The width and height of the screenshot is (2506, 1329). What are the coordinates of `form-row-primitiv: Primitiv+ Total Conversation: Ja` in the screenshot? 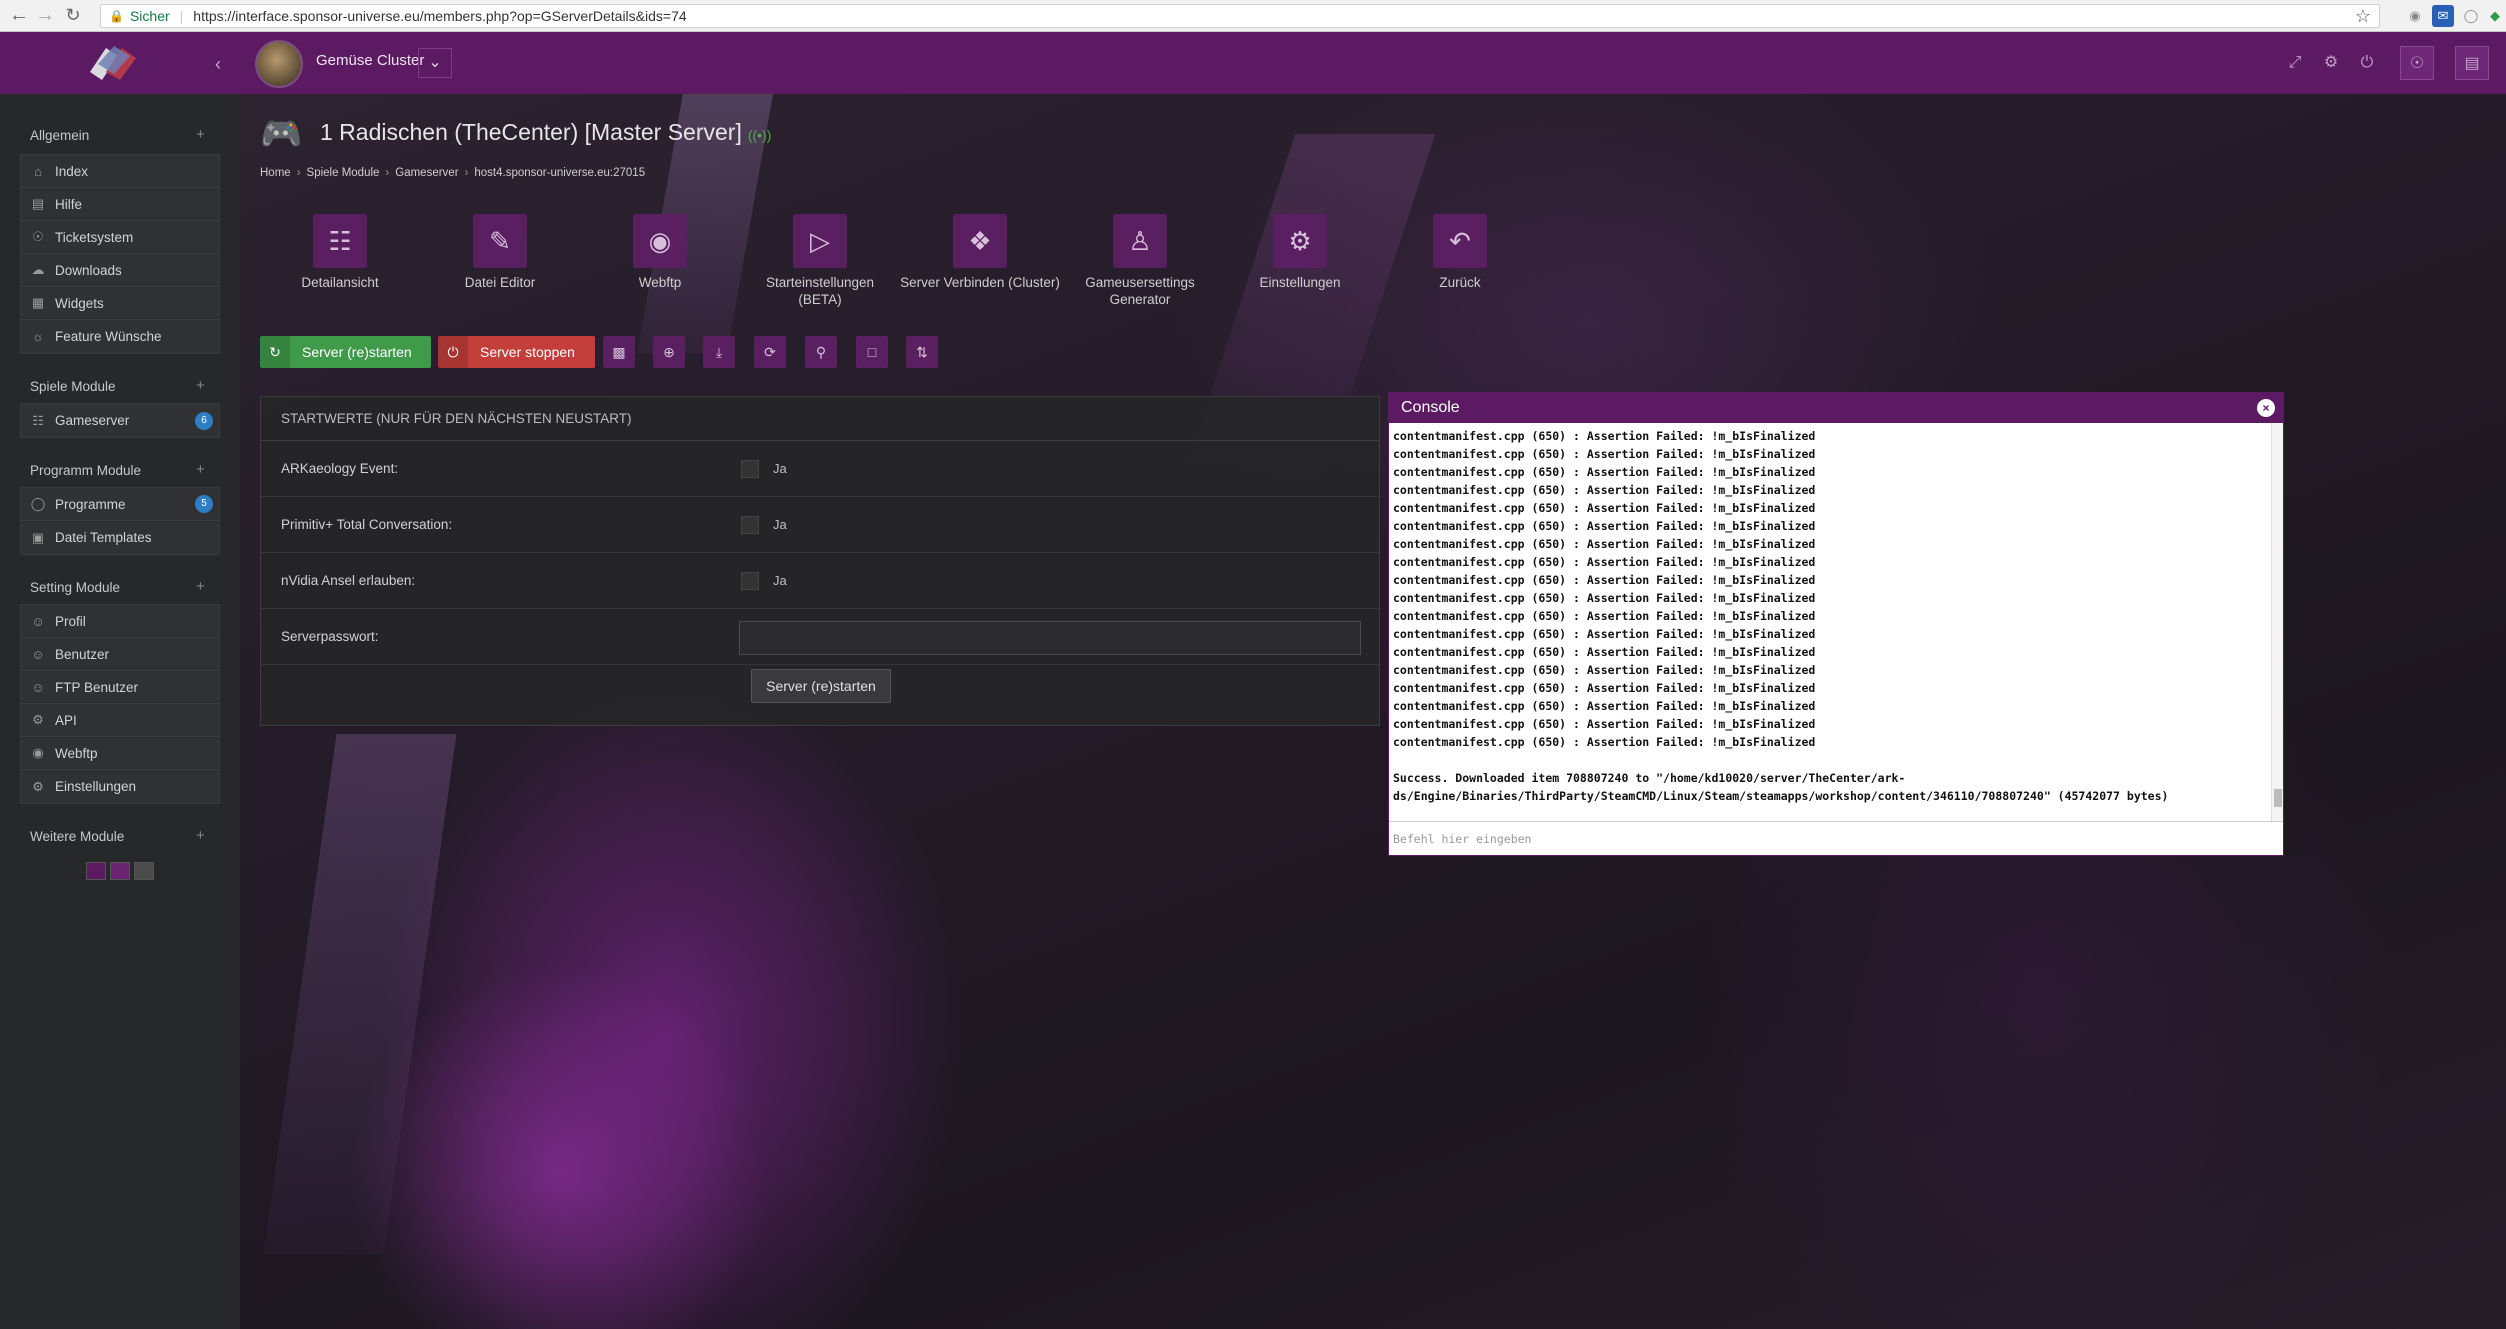 It's located at (821, 525).